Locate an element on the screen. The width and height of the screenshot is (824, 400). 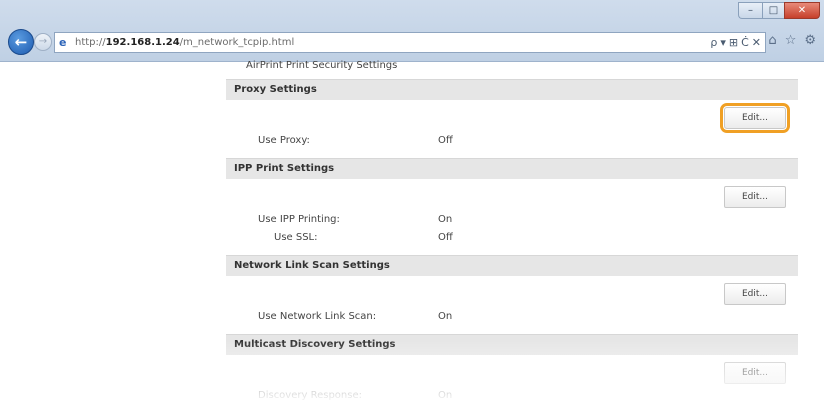
url-prefix: http:// is located at coordinates (90, 42).